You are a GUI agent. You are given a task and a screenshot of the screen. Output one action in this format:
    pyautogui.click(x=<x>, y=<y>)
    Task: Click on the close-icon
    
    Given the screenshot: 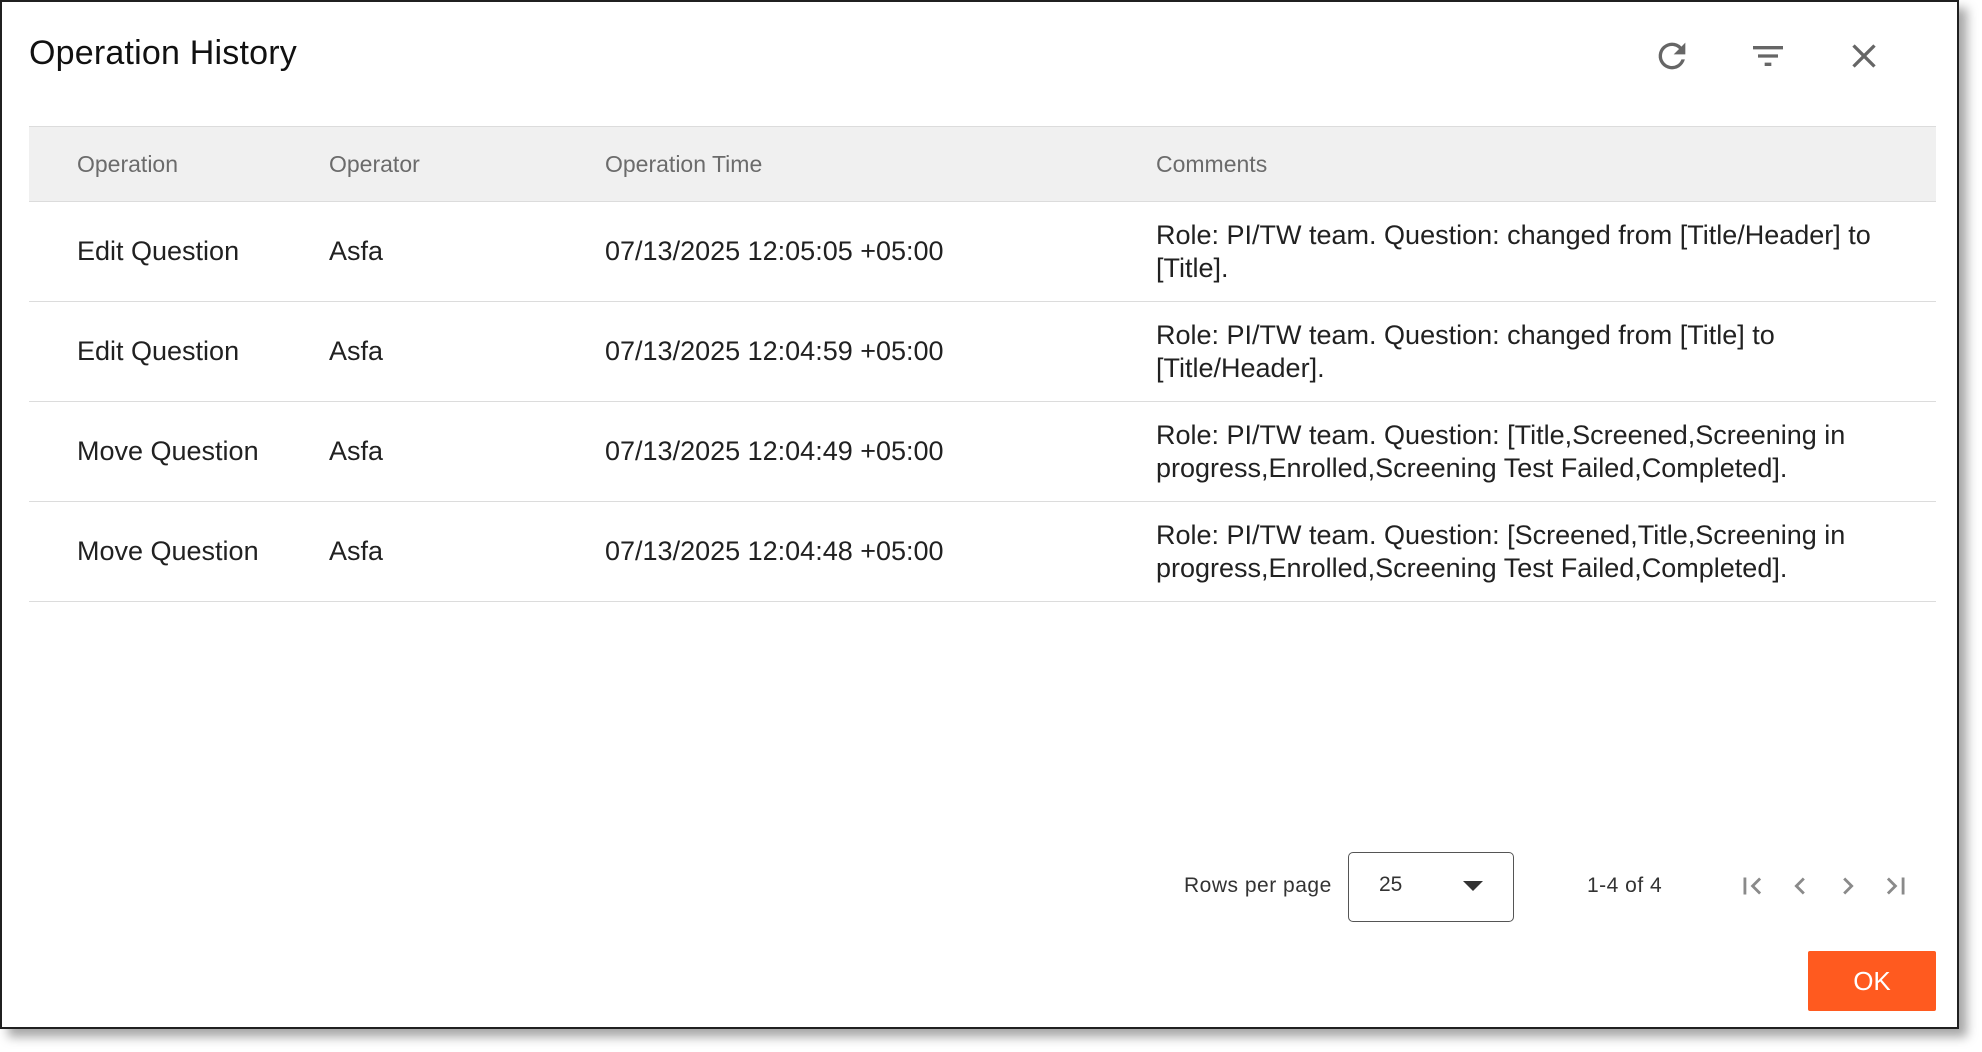 What is the action you would take?
    pyautogui.click(x=1864, y=56)
    